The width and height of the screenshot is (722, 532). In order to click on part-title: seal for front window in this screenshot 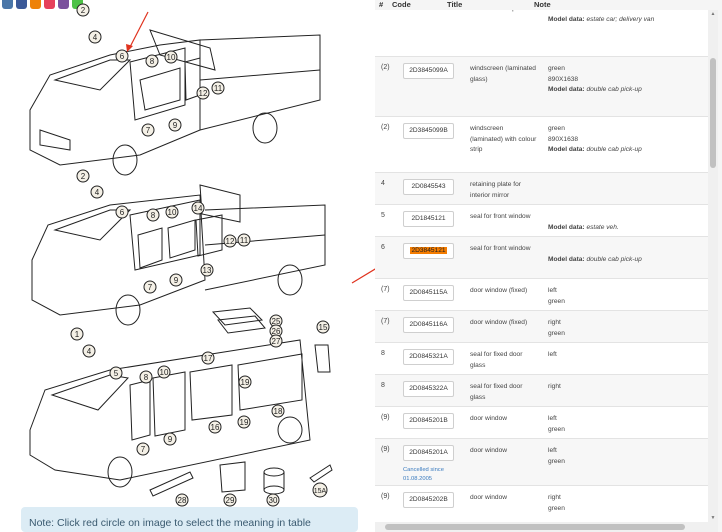, I will do `click(500, 216)`.